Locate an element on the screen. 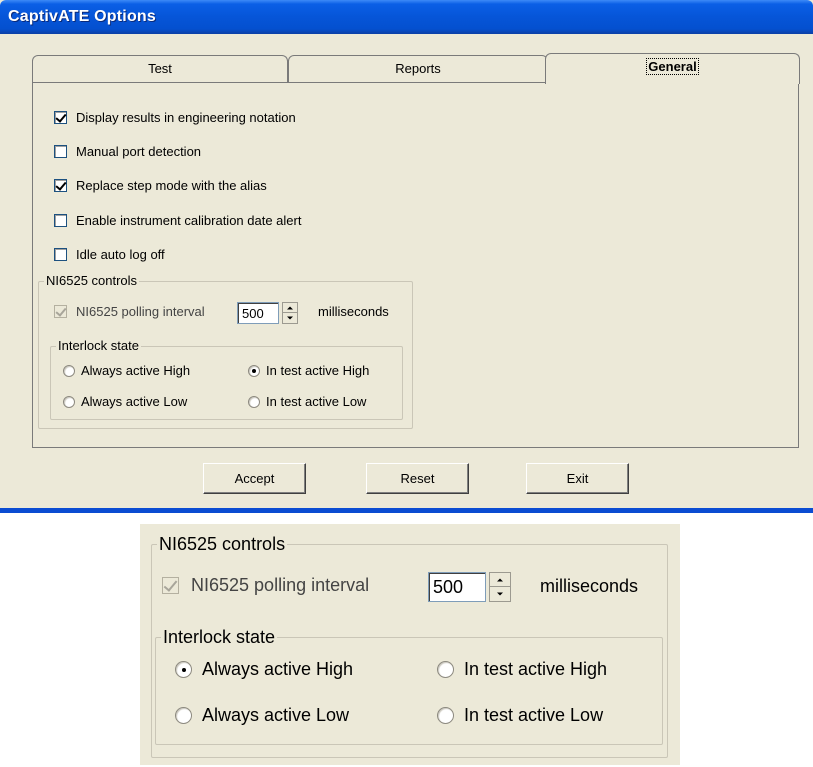 The height and width of the screenshot is (767, 813). spin-up-arrow-icon is located at coordinates (290, 307).